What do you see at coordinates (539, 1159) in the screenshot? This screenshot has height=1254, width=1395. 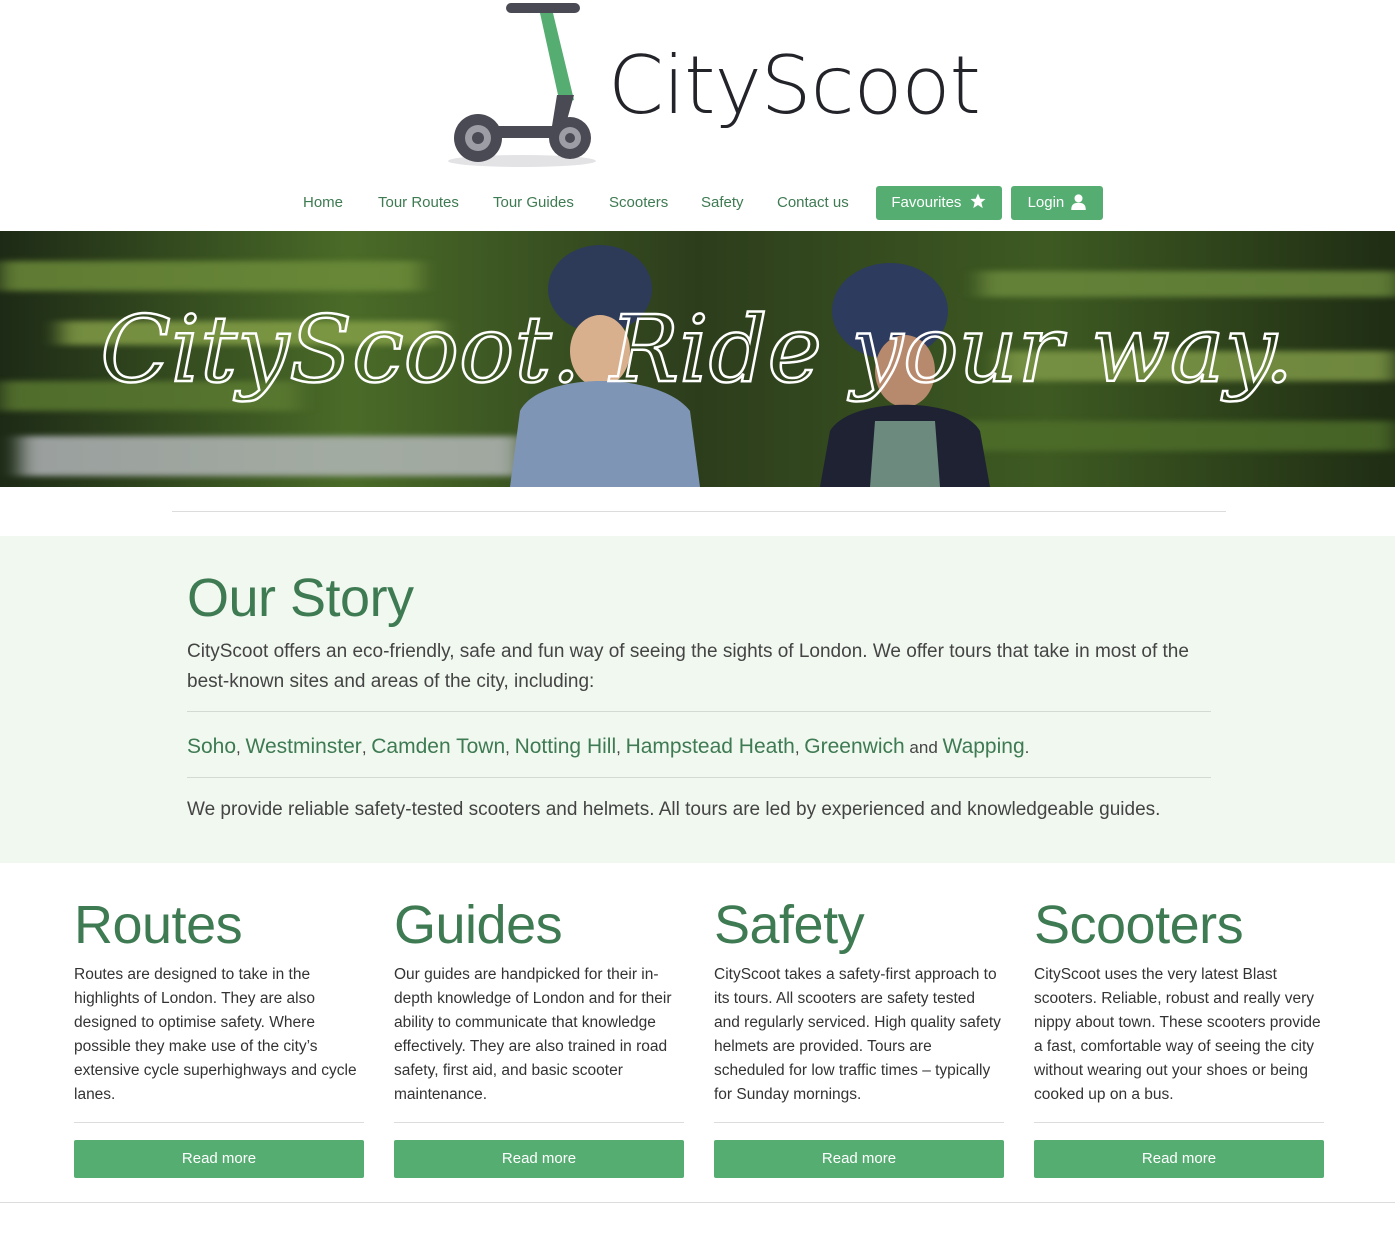 I see `guides-read-more-button: Read more` at bounding box center [539, 1159].